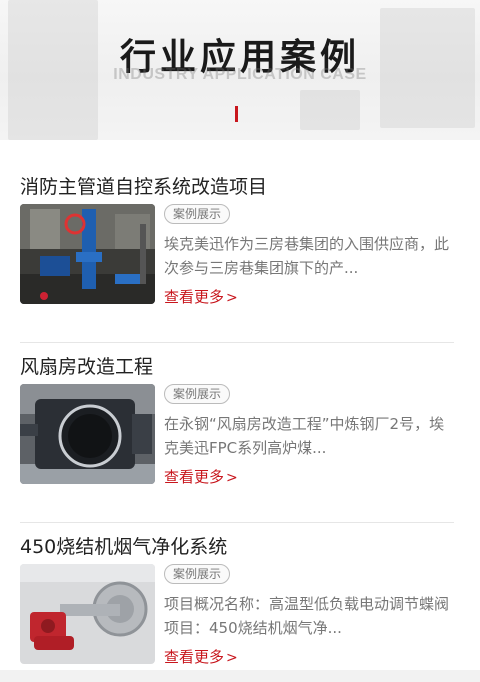 The width and height of the screenshot is (480, 682). I want to click on case-title: 消防主管道自控系统改造项目, so click(143, 185).